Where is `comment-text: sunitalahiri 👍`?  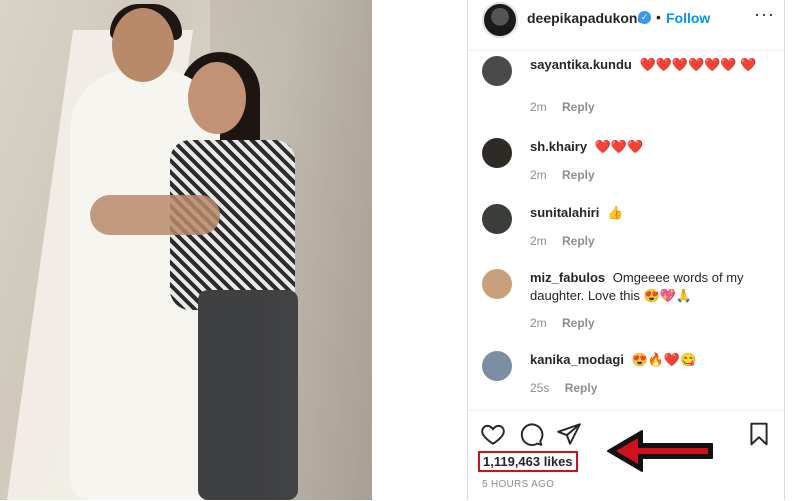 comment-text: sunitalahiri 👍 is located at coordinates (650, 213).